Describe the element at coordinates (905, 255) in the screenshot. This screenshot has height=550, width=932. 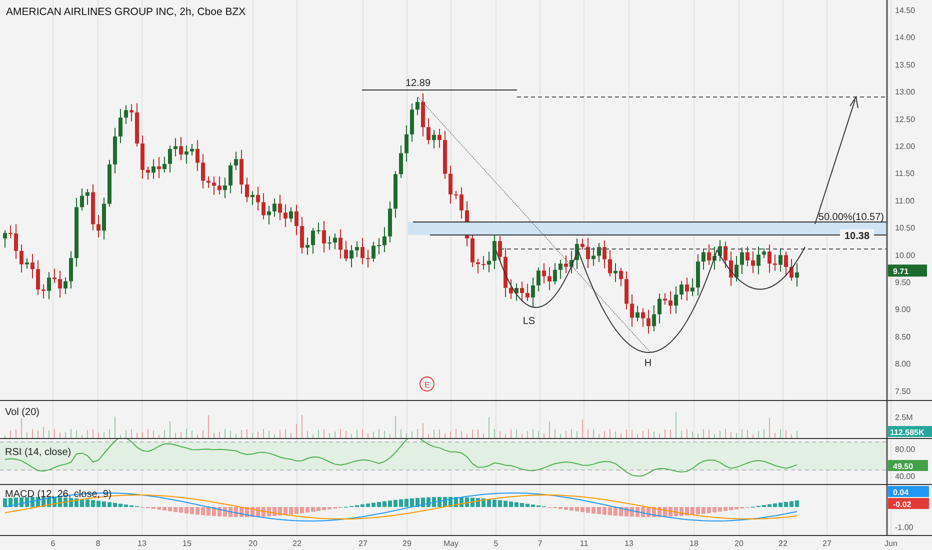
I see `price-axis-label: 10.00` at that location.